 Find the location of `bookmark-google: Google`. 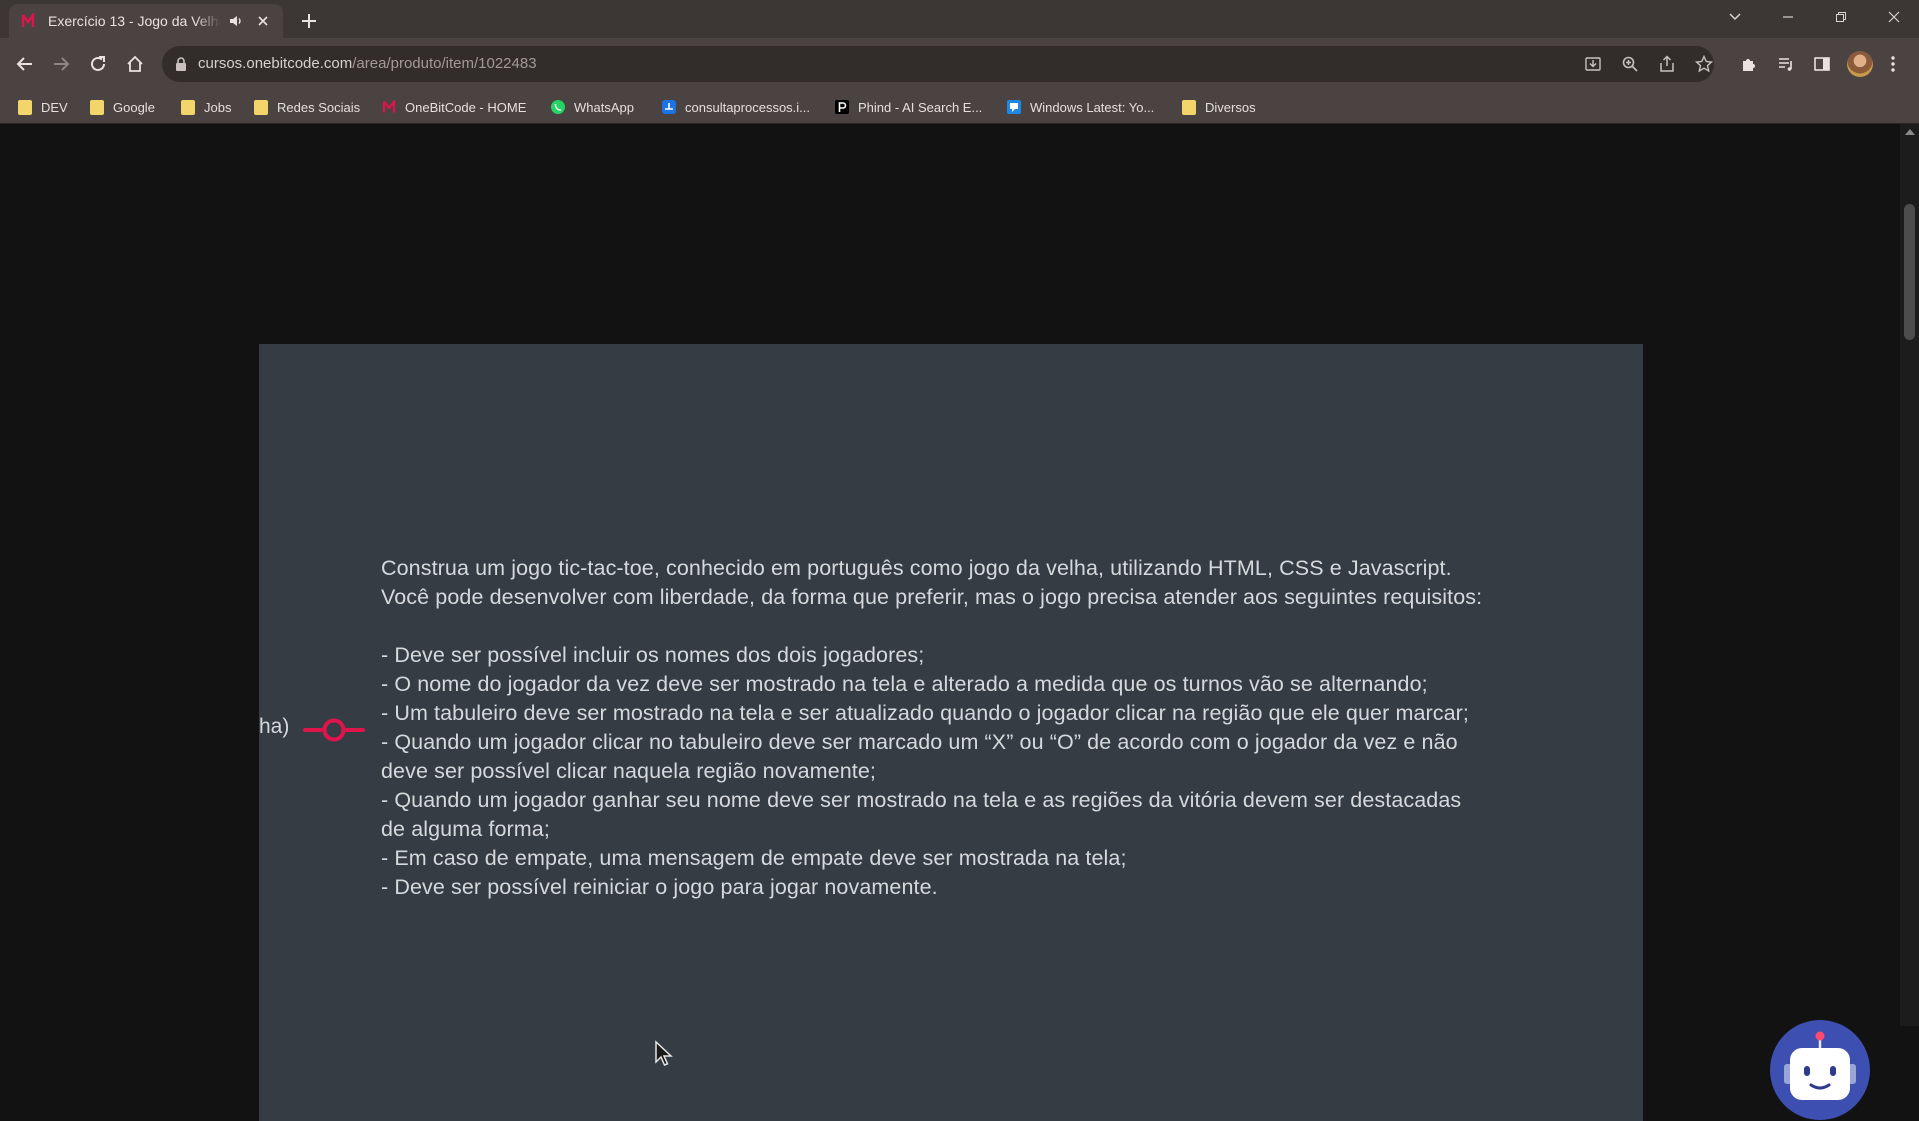

bookmark-google: Google is located at coordinates (122, 107).